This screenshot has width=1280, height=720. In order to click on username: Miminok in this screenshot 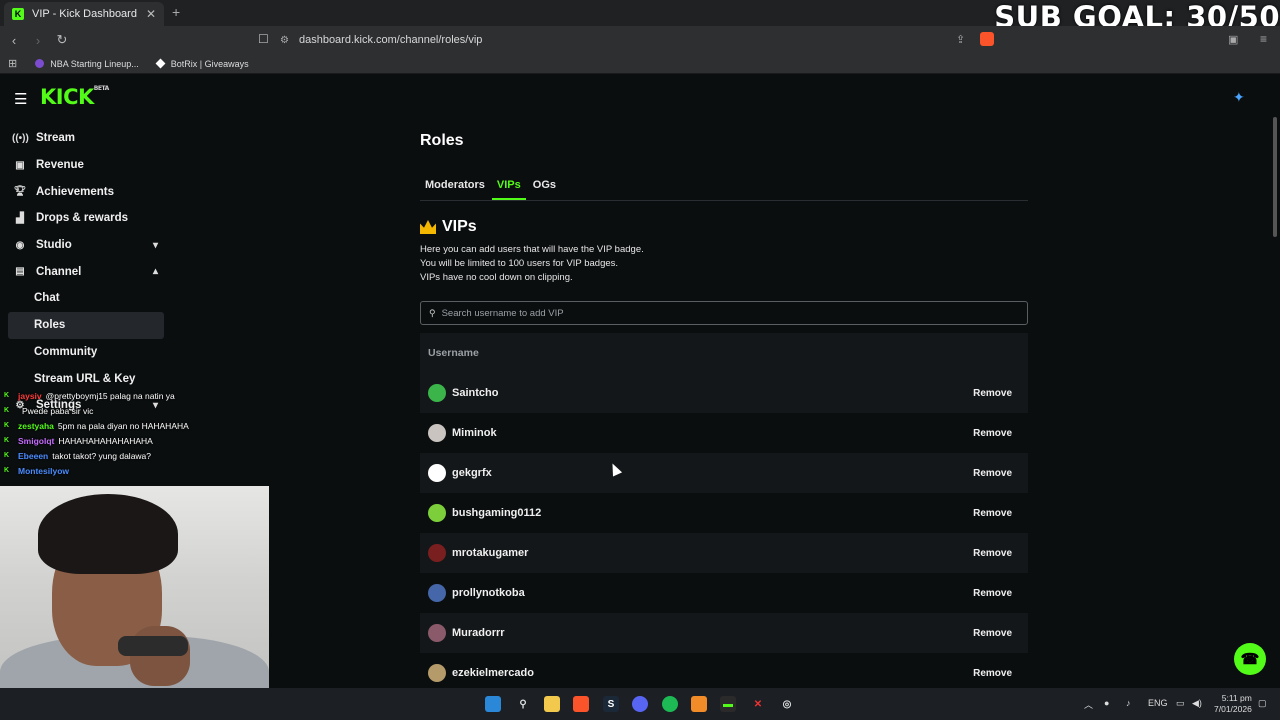, I will do `click(474, 433)`.